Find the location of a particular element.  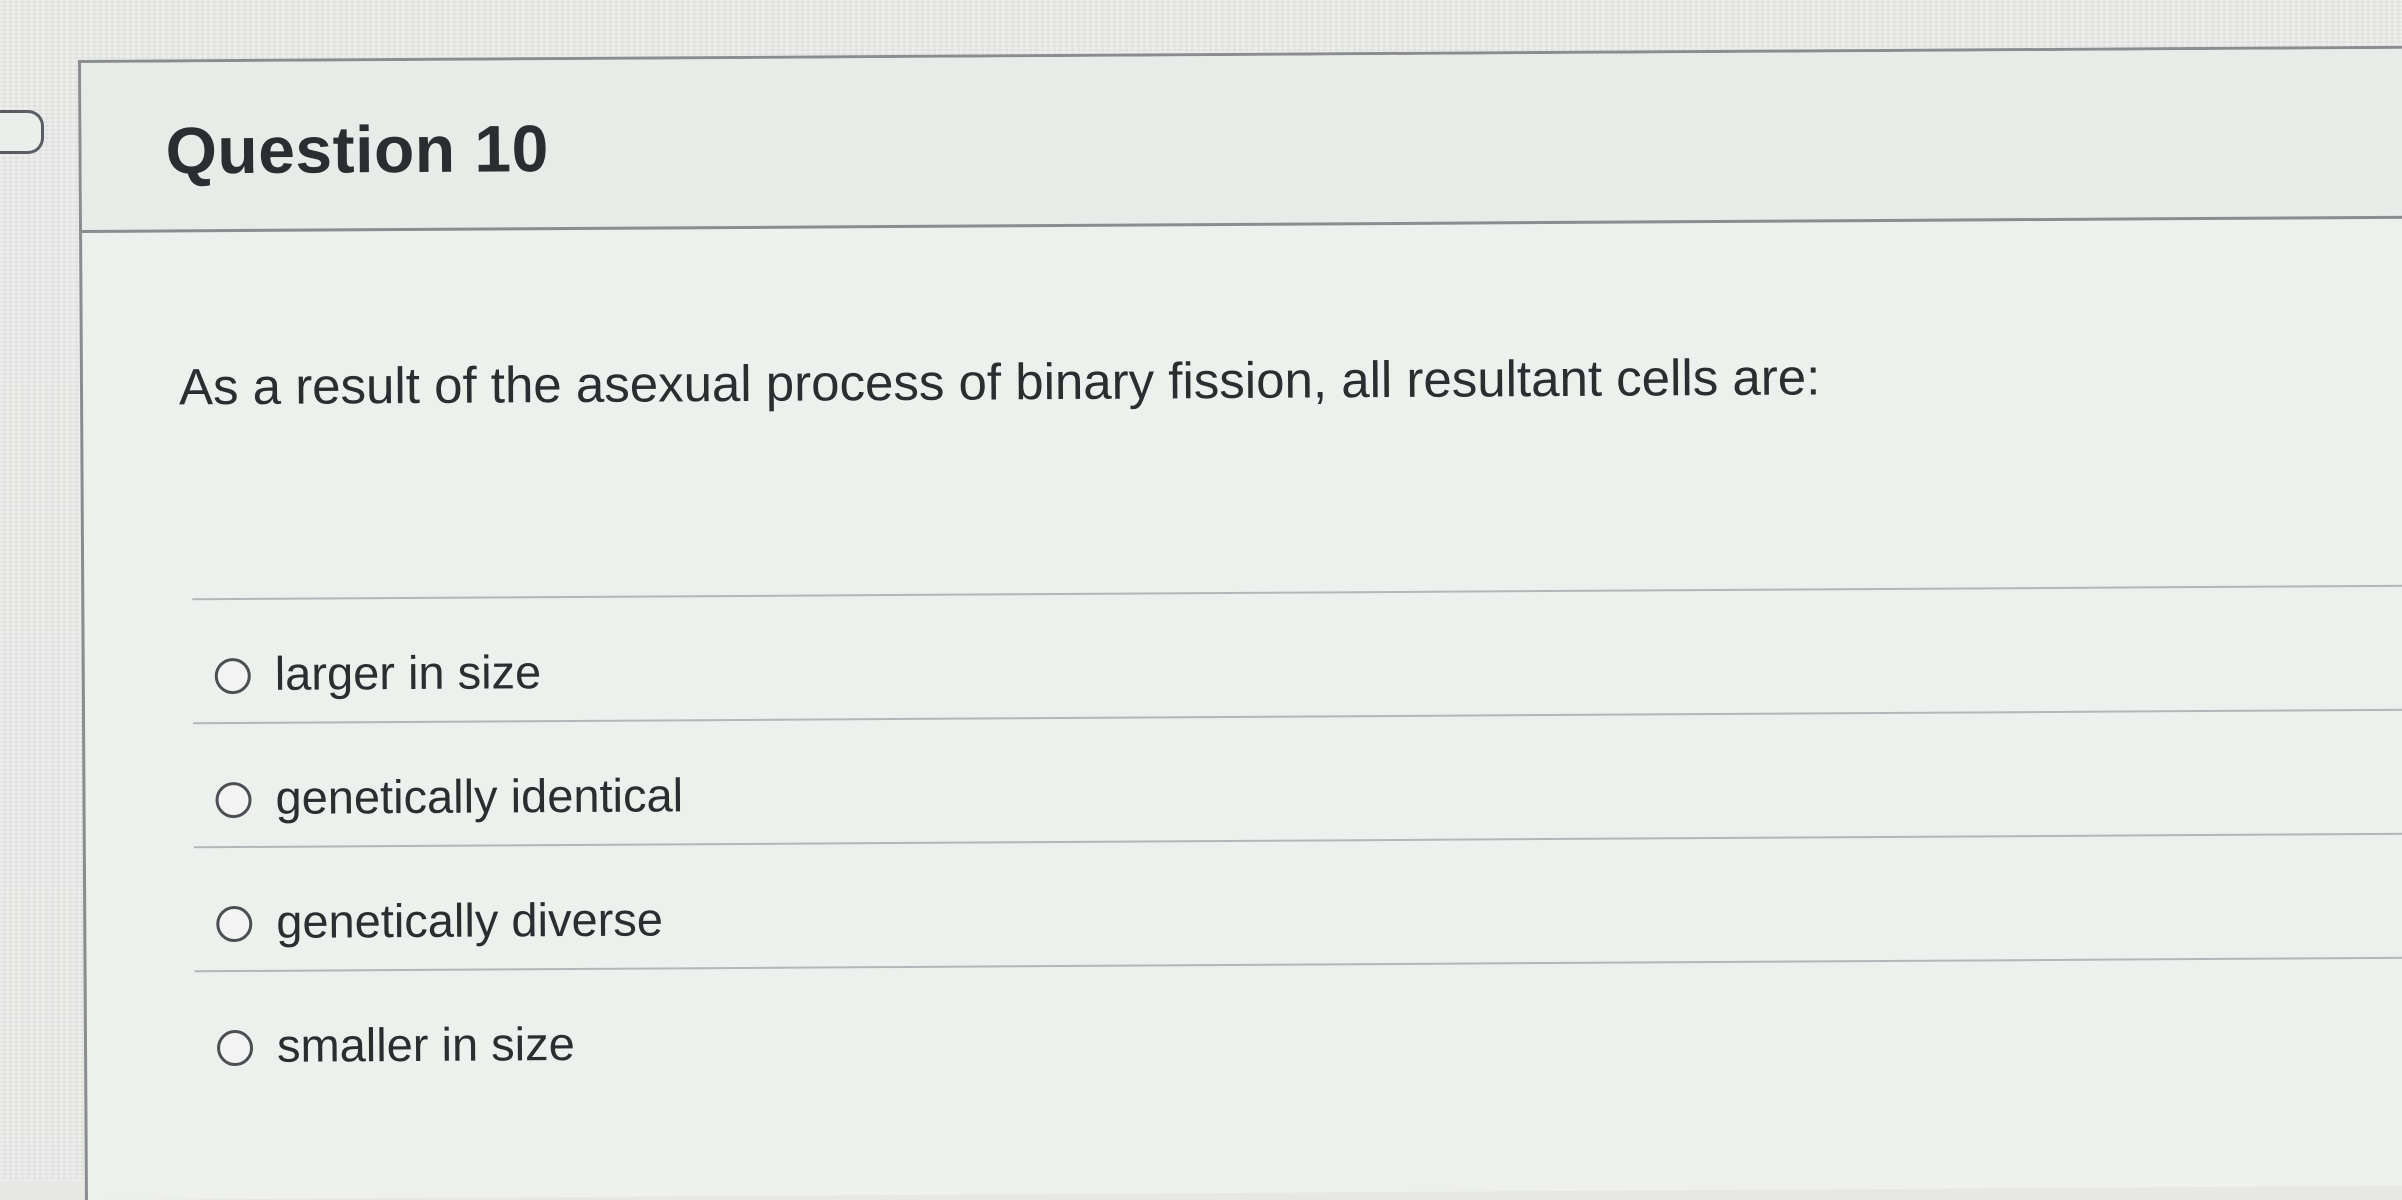

answer-option: larger in size is located at coordinates (1297, 653).